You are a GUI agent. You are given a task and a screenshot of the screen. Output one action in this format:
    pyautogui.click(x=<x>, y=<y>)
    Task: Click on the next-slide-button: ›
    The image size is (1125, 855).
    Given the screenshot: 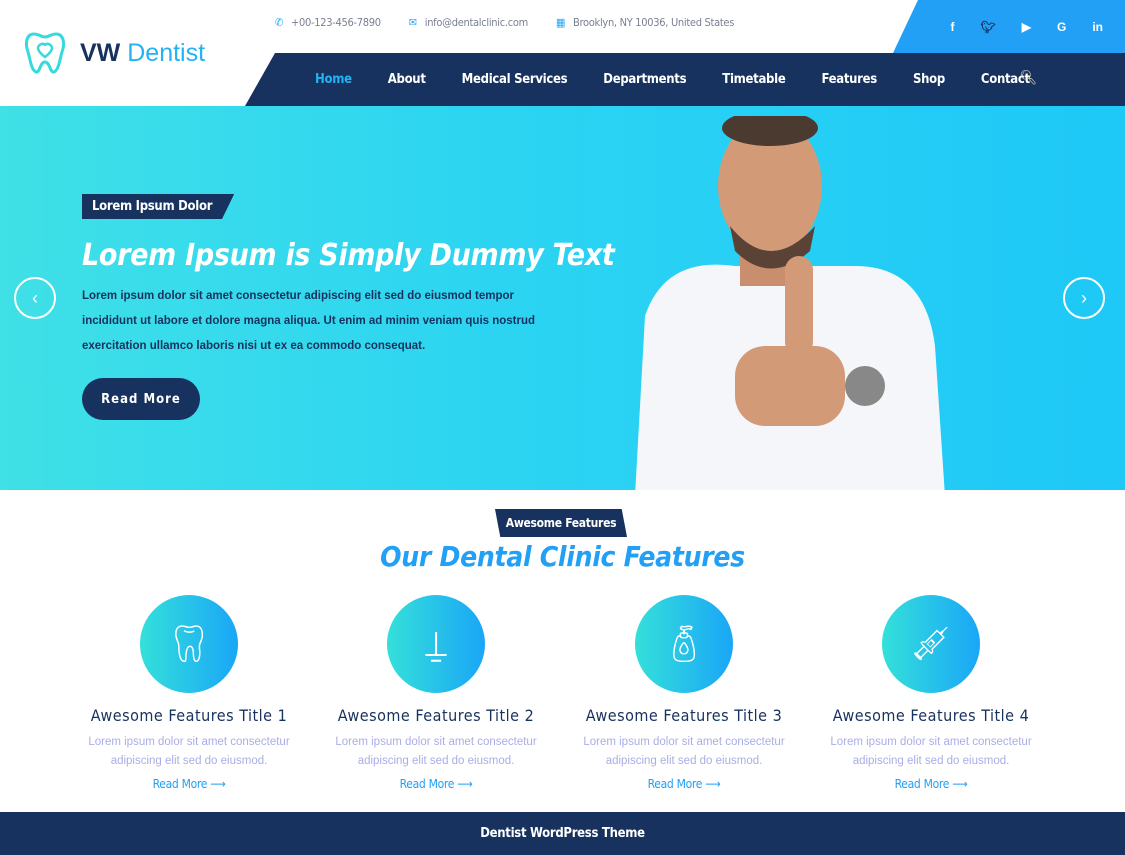 What is the action you would take?
    pyautogui.click(x=1084, y=298)
    